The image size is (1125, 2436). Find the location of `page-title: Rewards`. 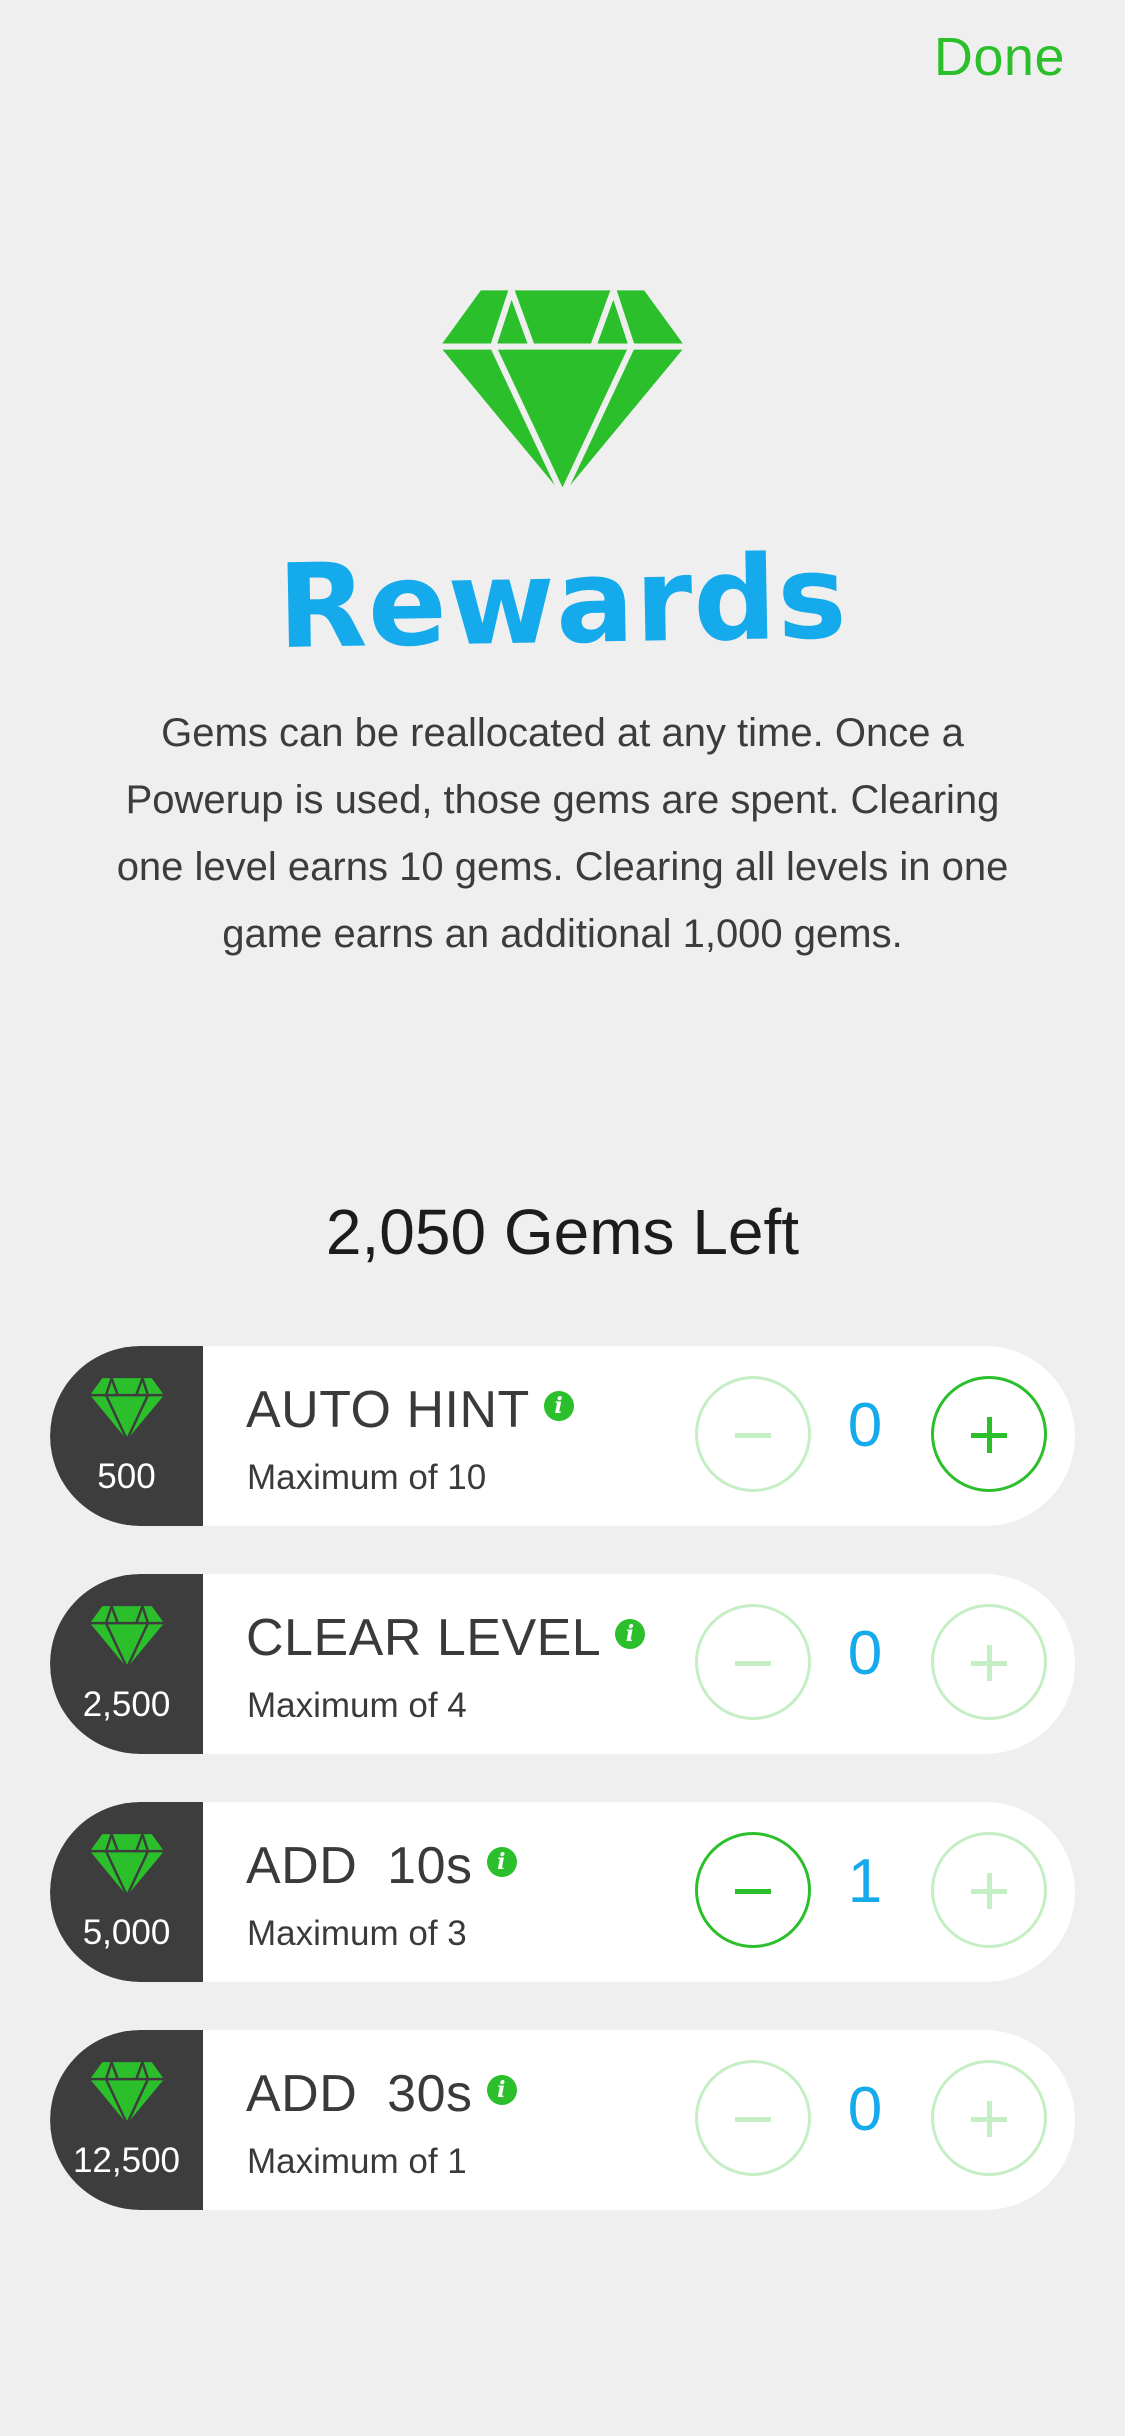

page-title: Rewards is located at coordinates (562, 602).